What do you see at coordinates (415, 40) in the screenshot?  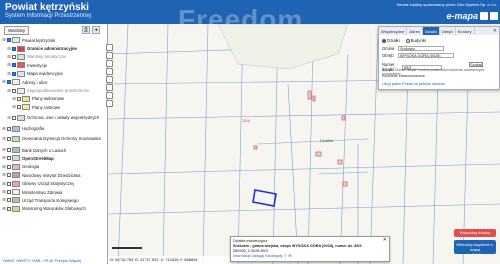 I see `radio-budynki: Budynki` at bounding box center [415, 40].